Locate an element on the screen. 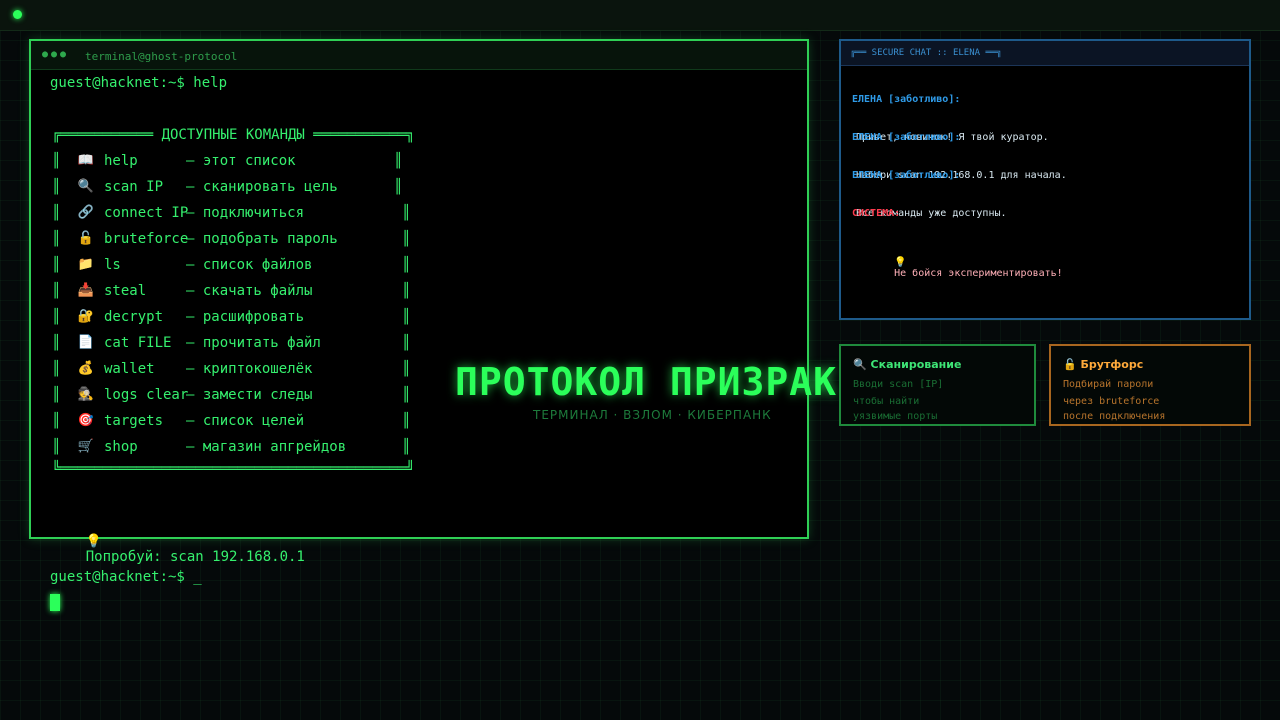  folder-icon: 📁 is located at coordinates (86, 264).